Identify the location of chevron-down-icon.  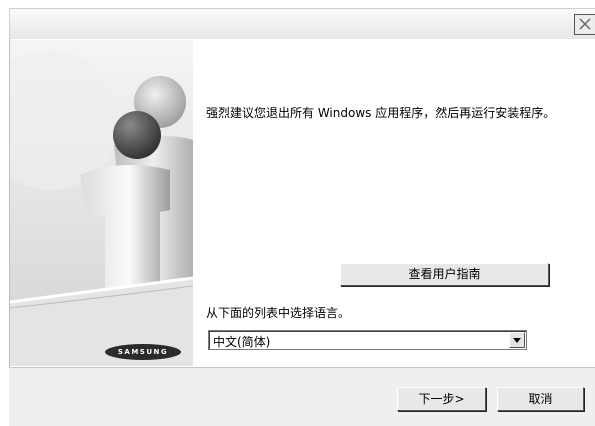
(517, 340).